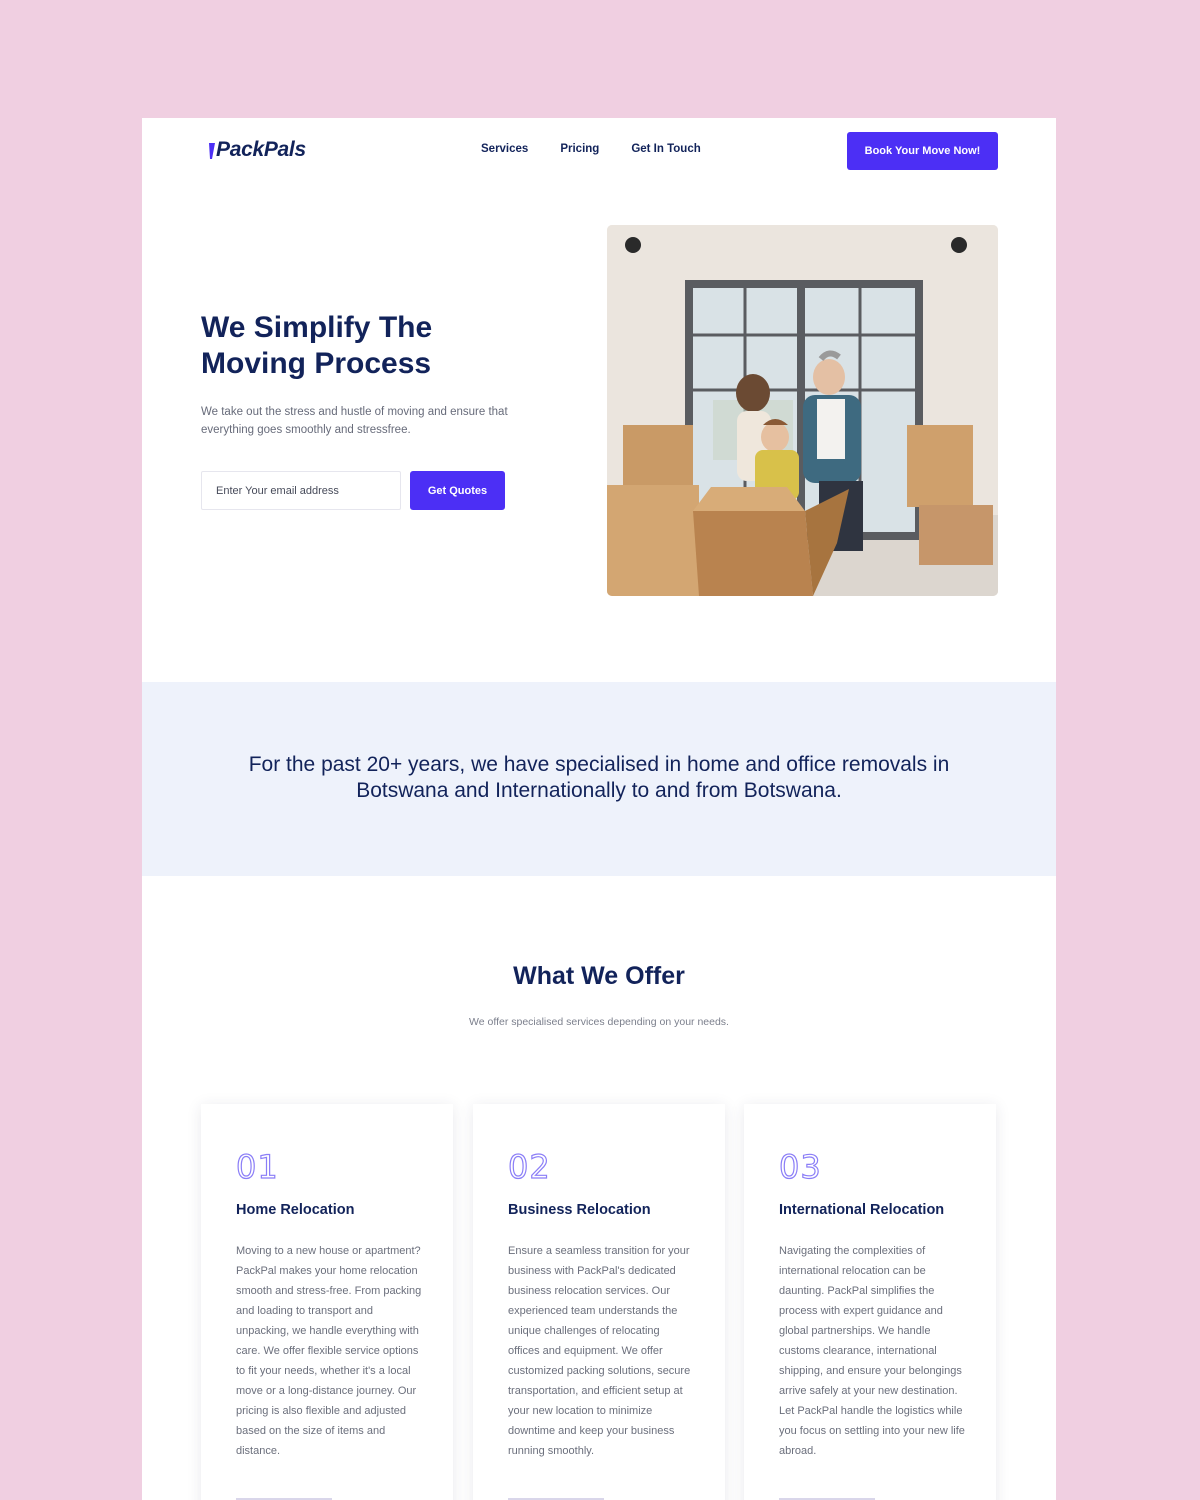 Image resolution: width=1200 pixels, height=1500 pixels. Describe the element at coordinates (295, 1210) in the screenshot. I see `card-title: Home Relocation` at that location.